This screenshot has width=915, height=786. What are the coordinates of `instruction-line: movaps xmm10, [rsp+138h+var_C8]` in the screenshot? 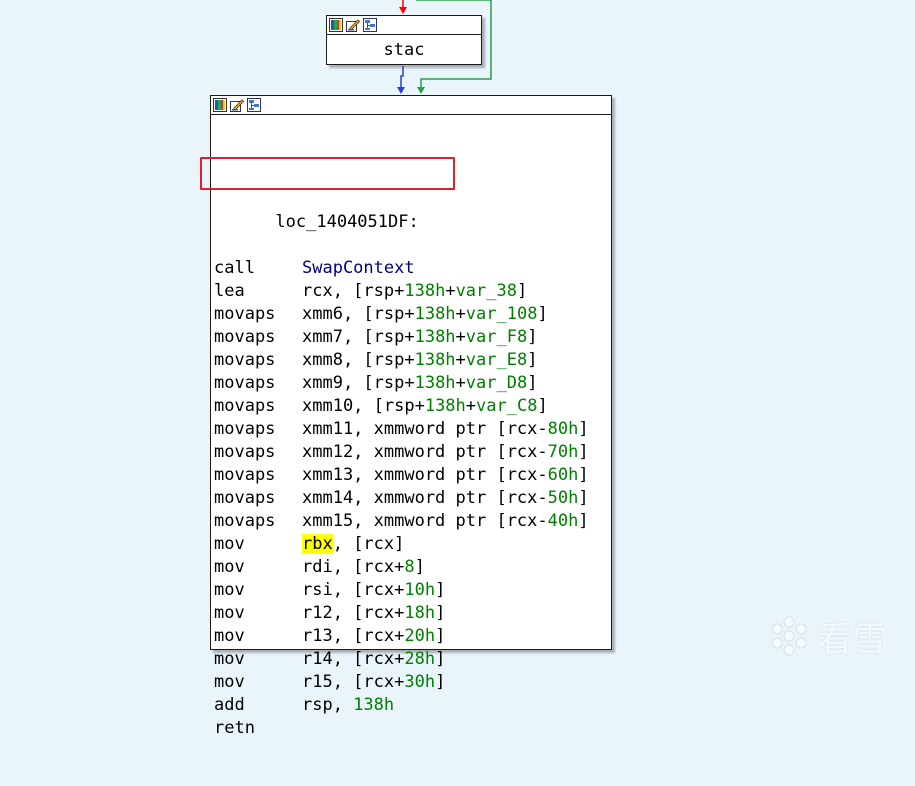 It's located at (401, 406).